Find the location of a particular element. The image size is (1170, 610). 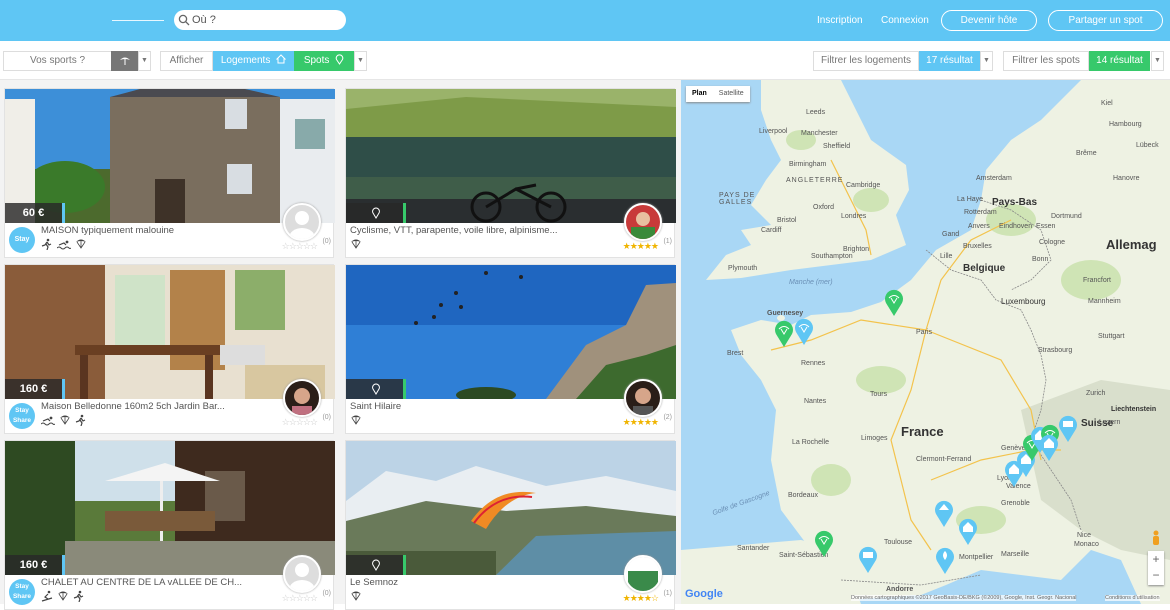

map-label-city: Eindhoven is located at coordinates (1016, 226).